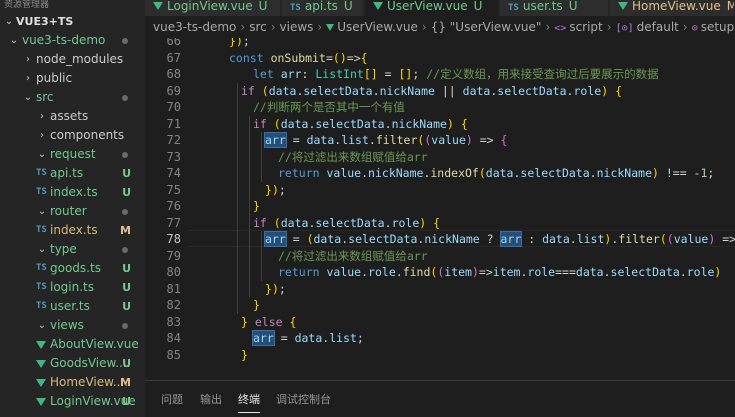 Image resolution: width=735 pixels, height=417 pixels. Describe the element at coordinates (173, 156) in the screenshot. I see `line-number: 73` at that location.